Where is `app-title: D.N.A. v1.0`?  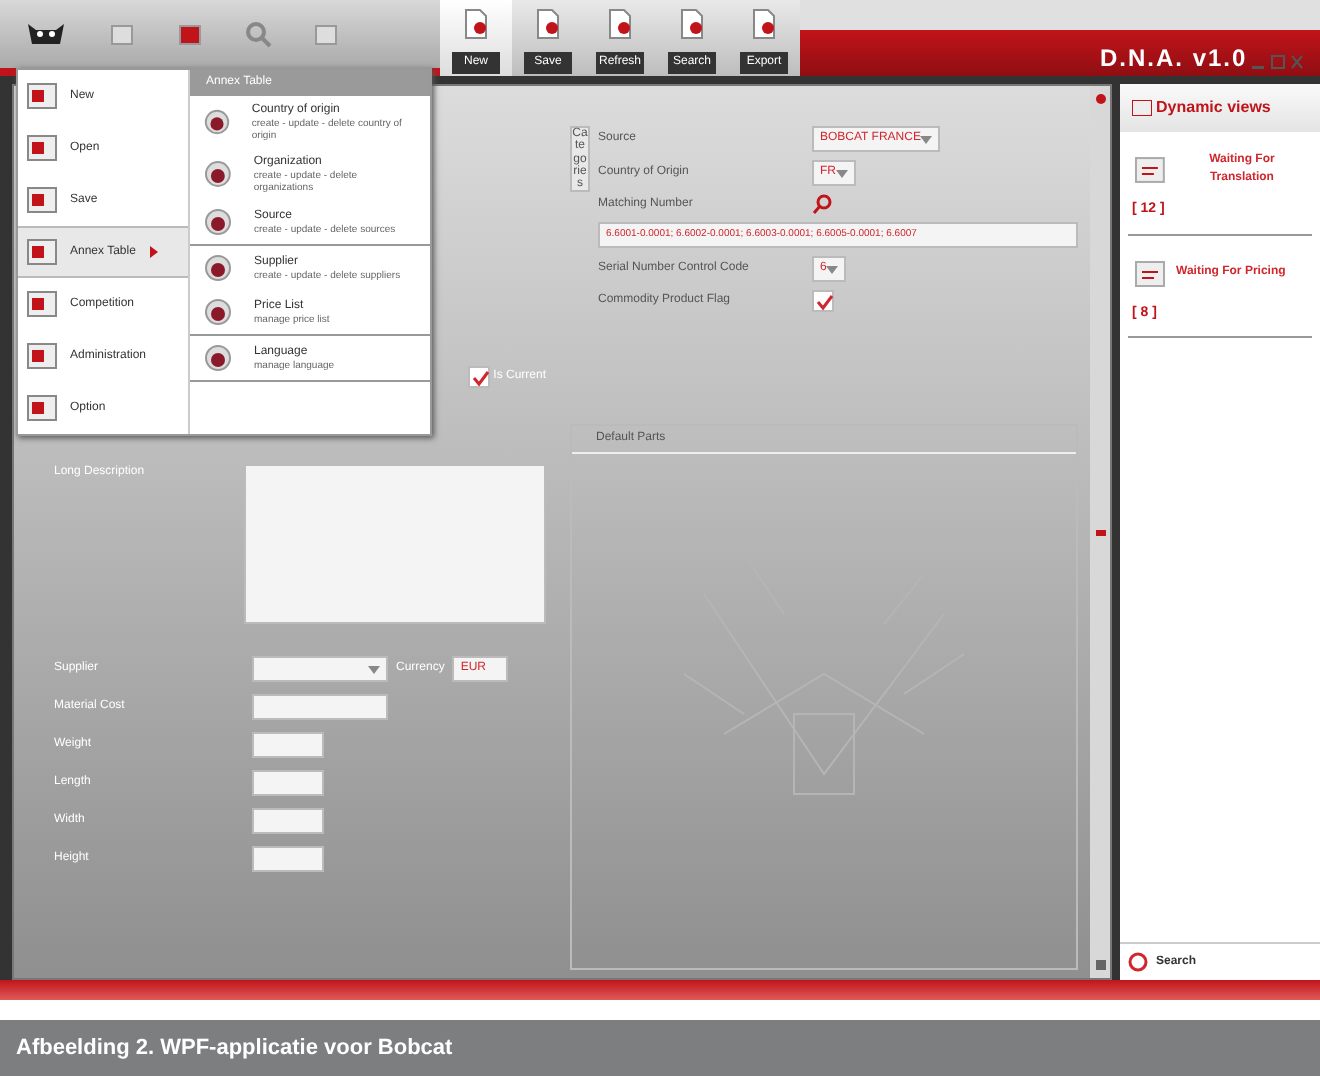 app-title: D.N.A. v1.0 is located at coordinates (1174, 58).